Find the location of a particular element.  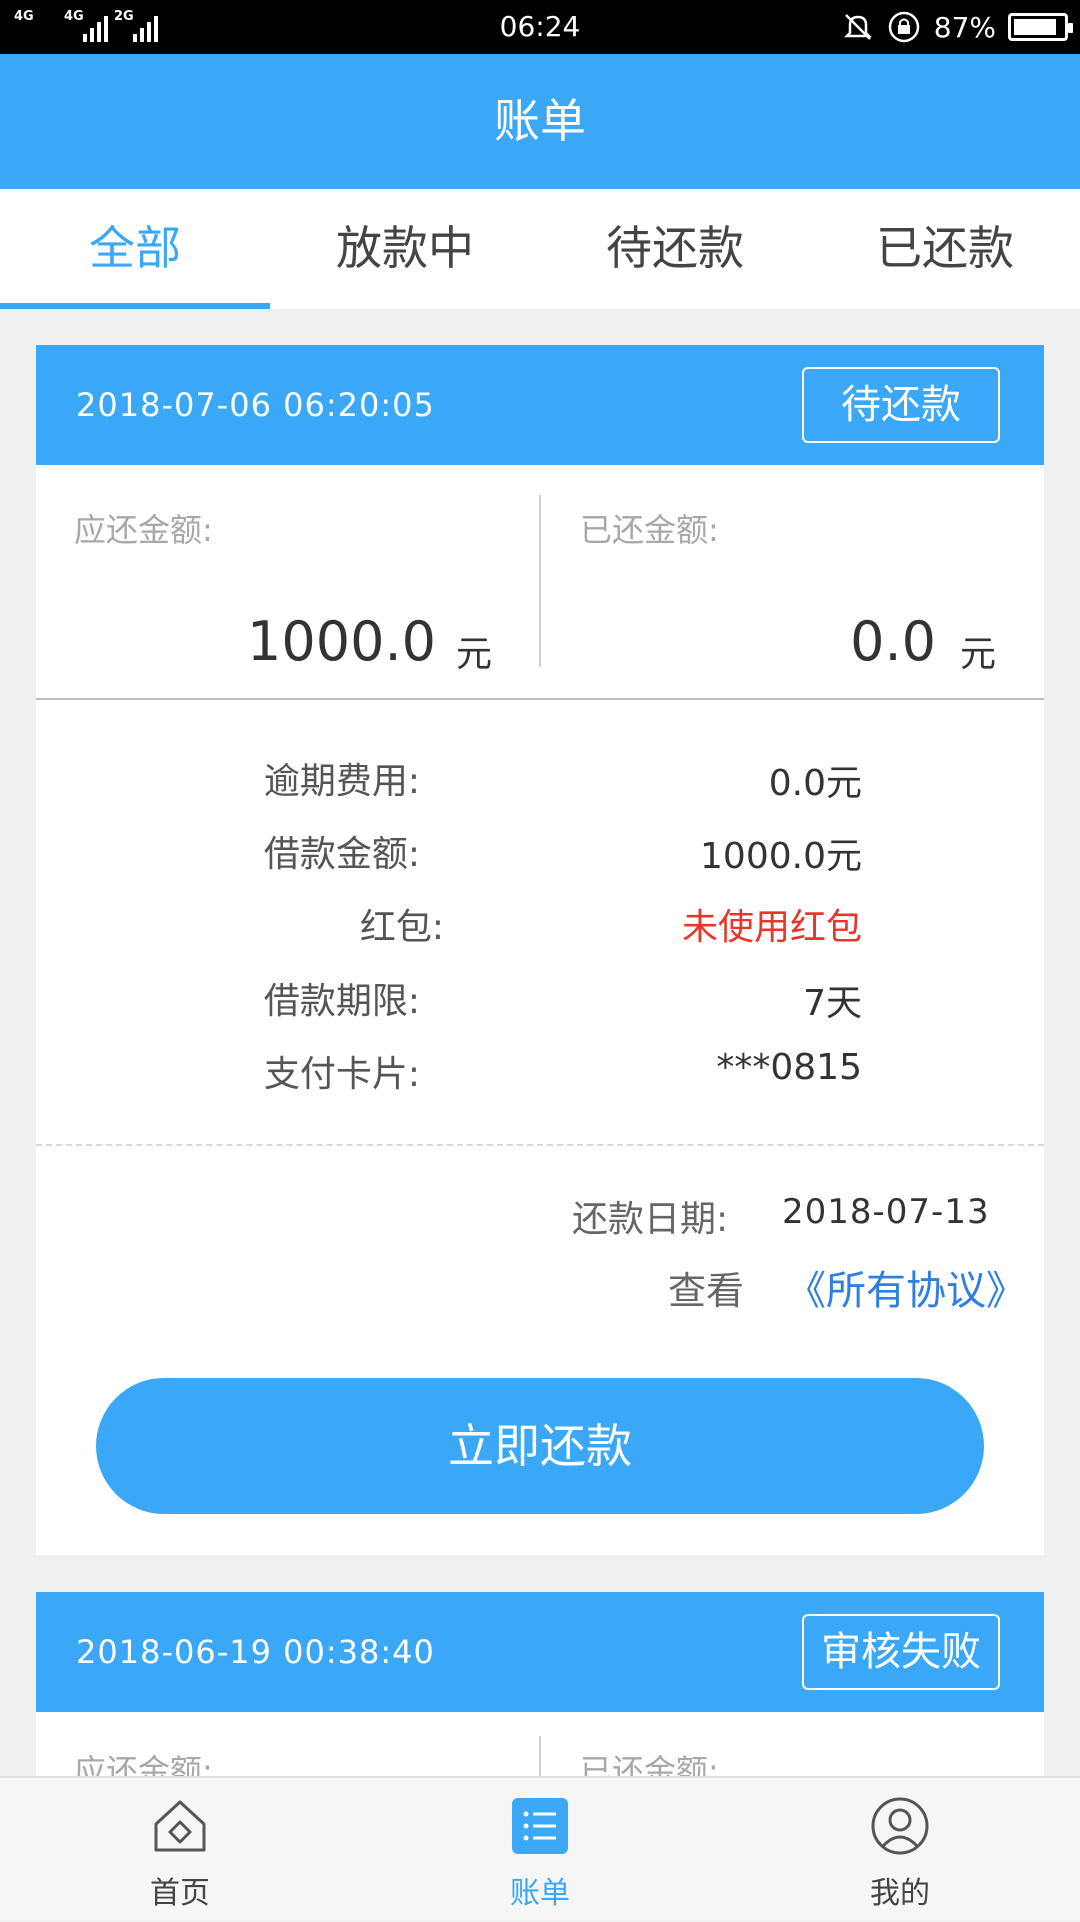

rotation-lock-icon is located at coordinates (904, 27).